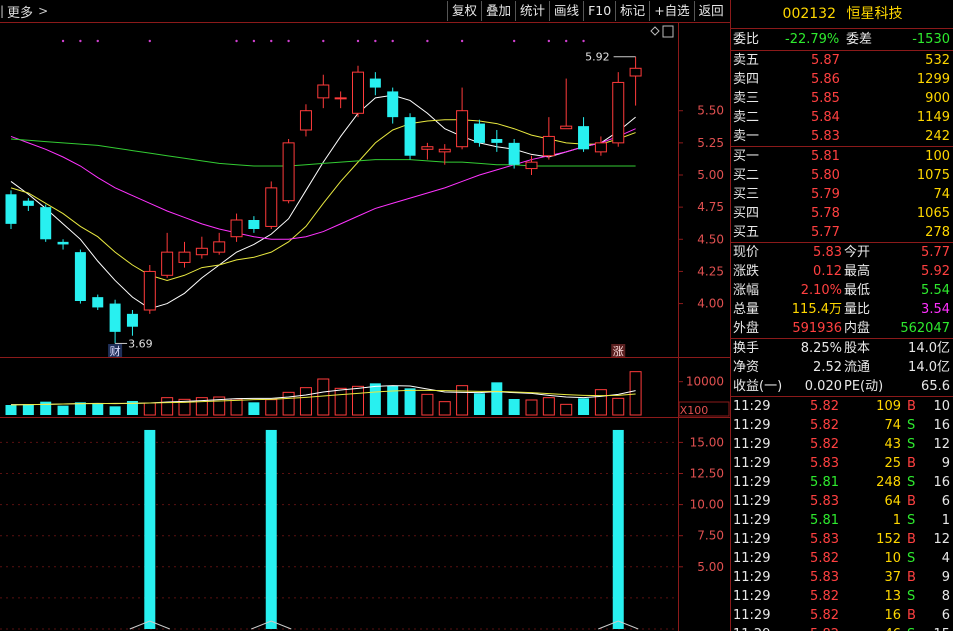 The width and height of the screenshot is (953, 631). Describe the element at coordinates (825, 213) in the screenshot. I see `level-price: 5.78` at that location.